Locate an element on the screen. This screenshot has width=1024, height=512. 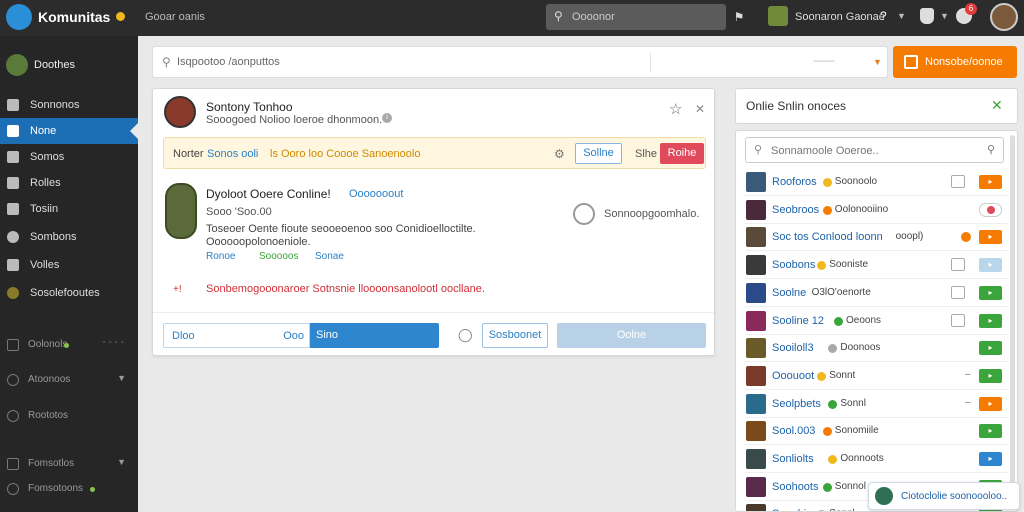
sidebar-section-roototos: Roototos is located at coordinates (69, 416).